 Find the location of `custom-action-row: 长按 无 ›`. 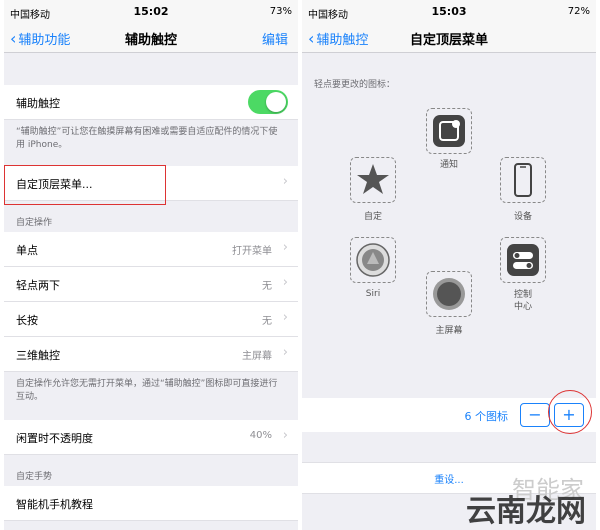

custom-action-row: 长按 无 › is located at coordinates (151, 319).